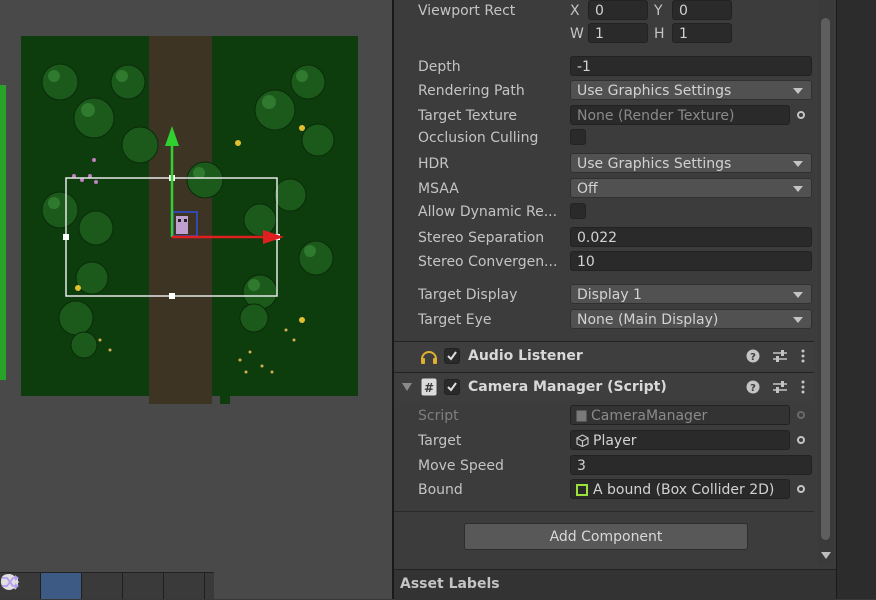 The image size is (876, 600). I want to click on player-sprite, so click(182, 225).